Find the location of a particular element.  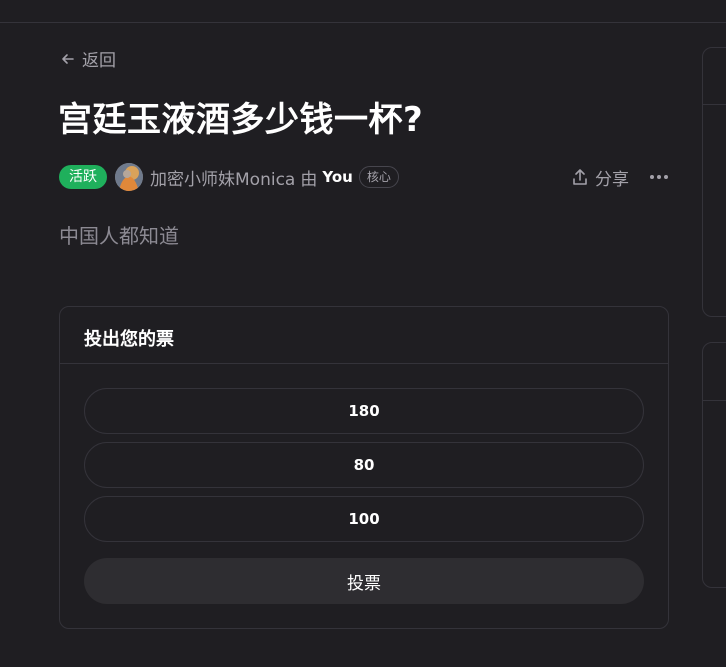

back-link-label: 返回 is located at coordinates (99, 61).